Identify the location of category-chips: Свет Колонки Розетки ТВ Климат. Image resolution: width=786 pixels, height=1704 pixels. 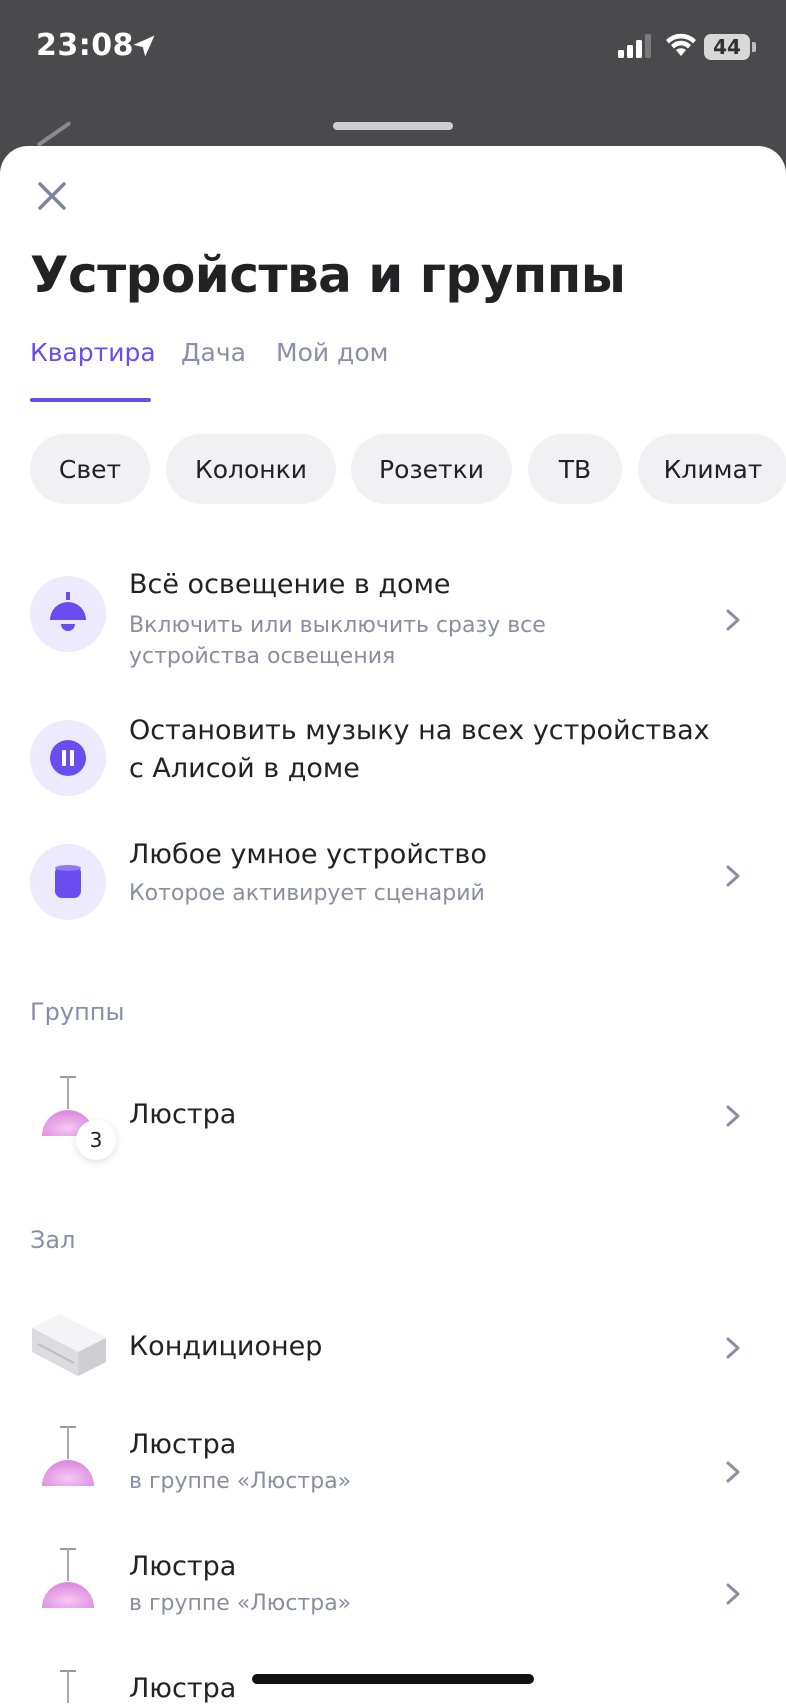
(408, 469).